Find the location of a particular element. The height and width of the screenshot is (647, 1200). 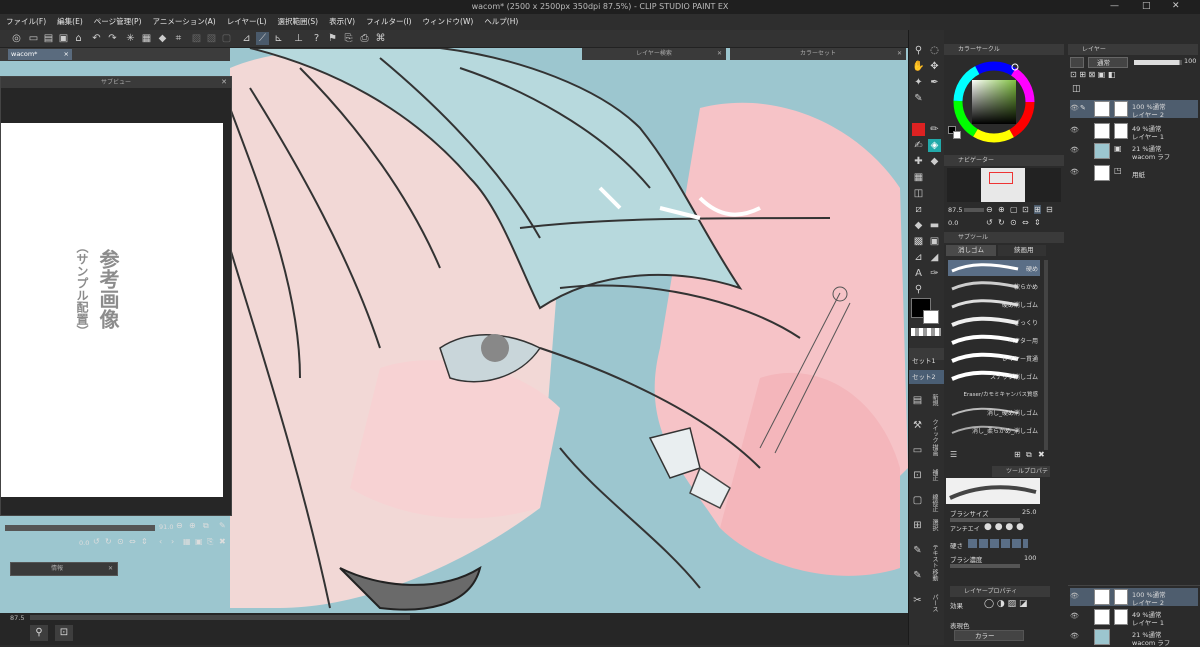

info-panel: 情報 ✕ is located at coordinates (64, 569).